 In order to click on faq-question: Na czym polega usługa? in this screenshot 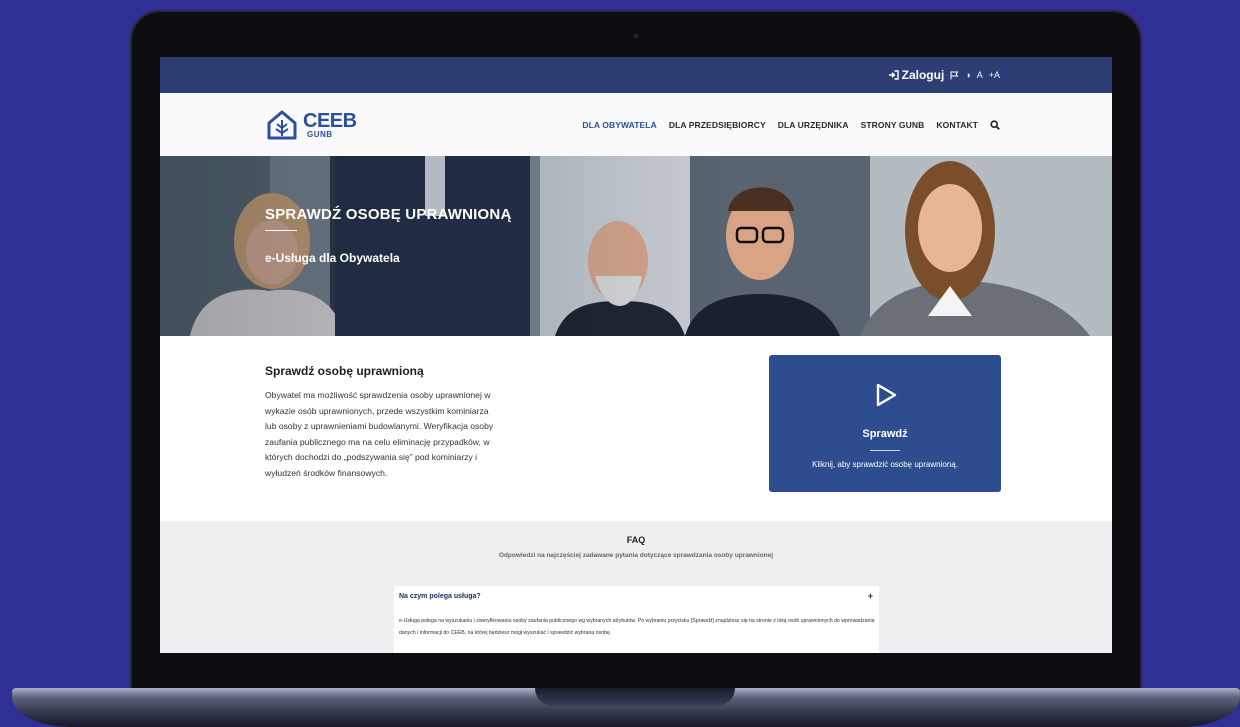, I will do `click(440, 596)`.